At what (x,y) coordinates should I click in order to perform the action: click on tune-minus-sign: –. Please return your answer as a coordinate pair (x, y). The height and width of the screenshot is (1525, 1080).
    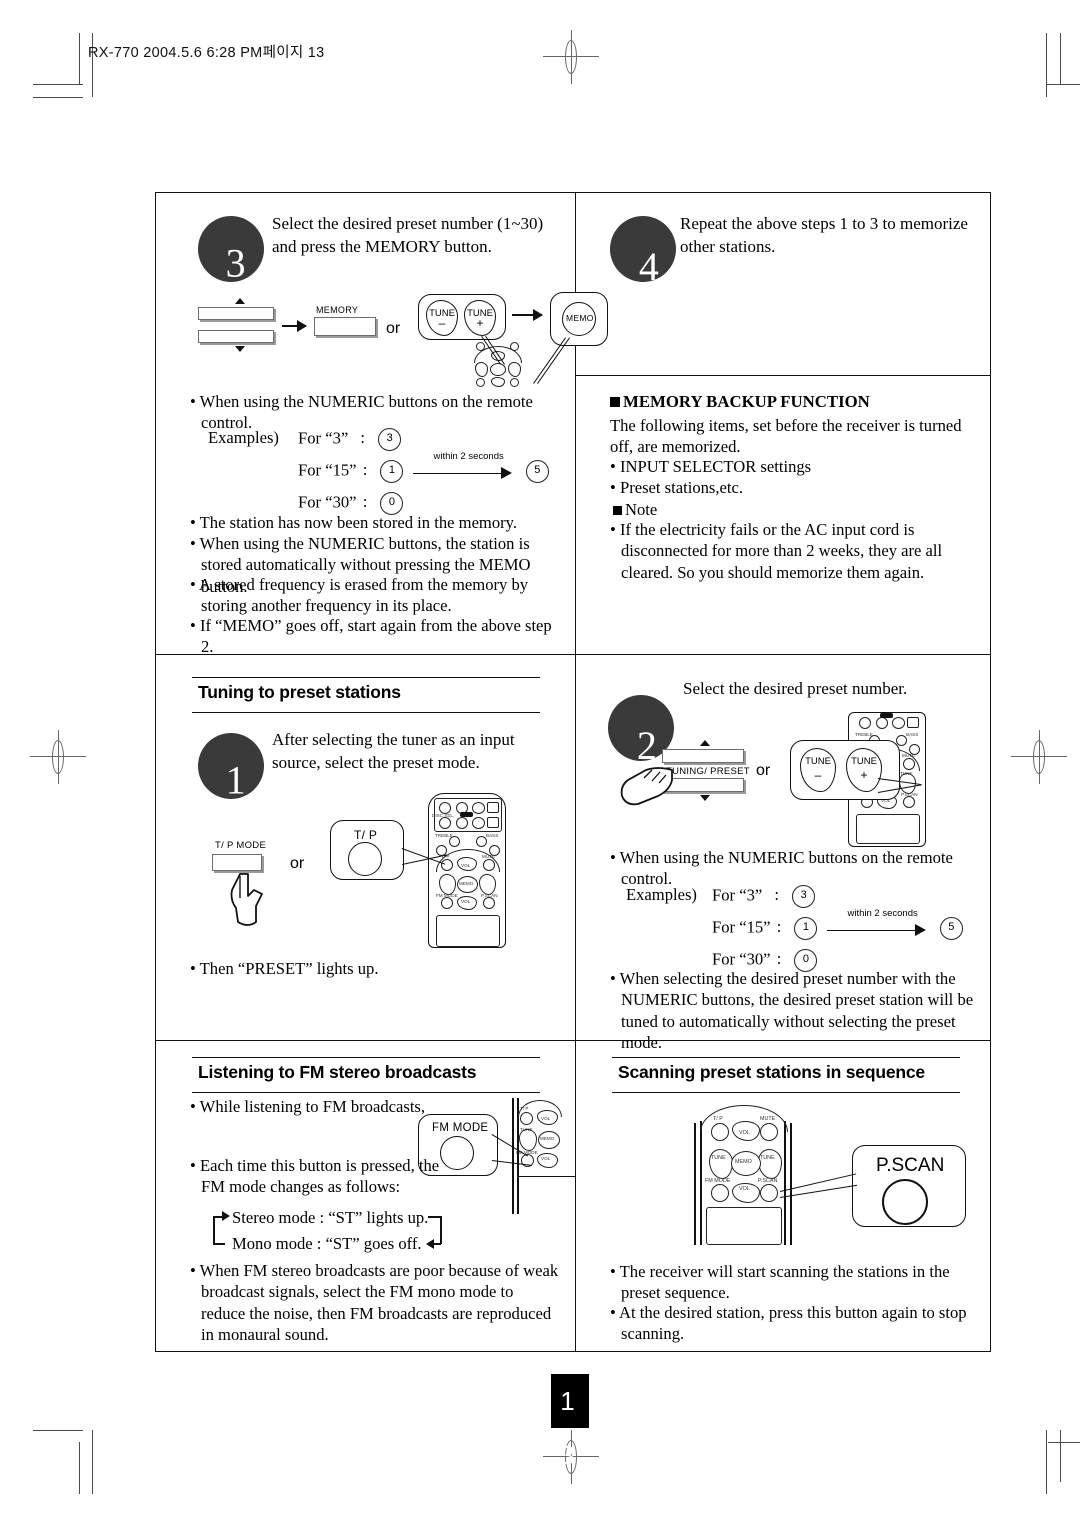
    Looking at the image, I should click on (442, 323).